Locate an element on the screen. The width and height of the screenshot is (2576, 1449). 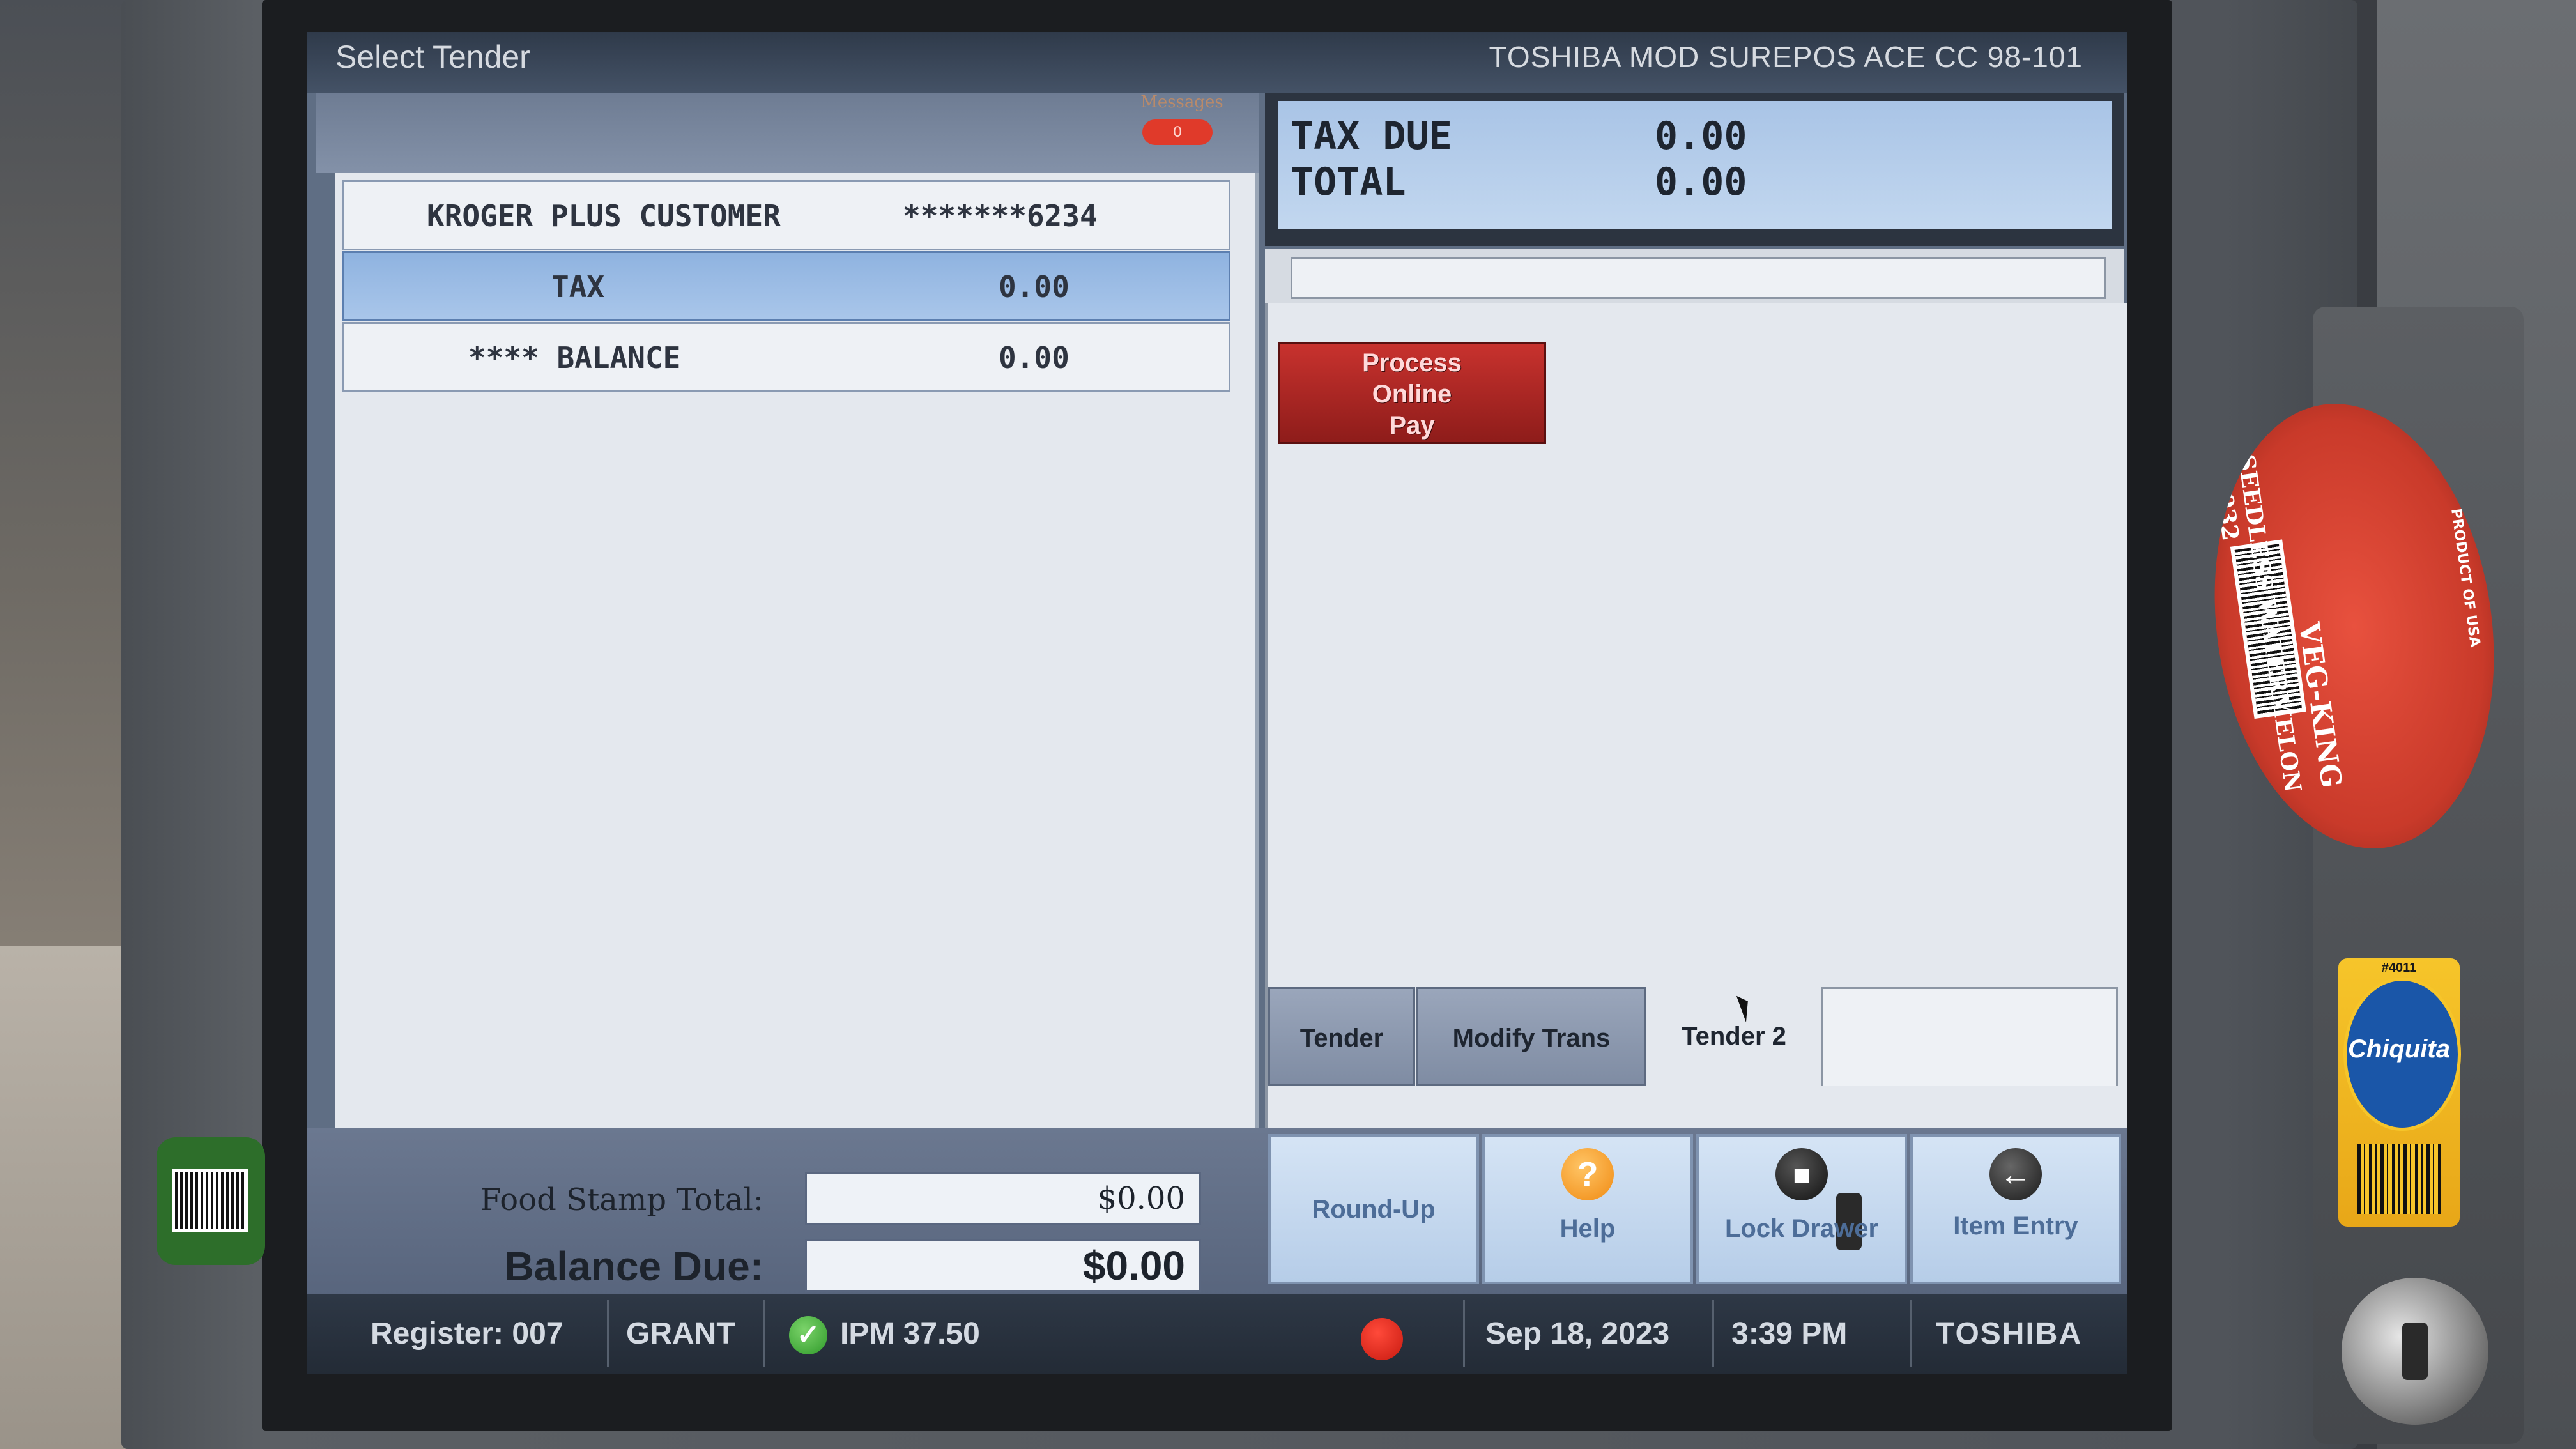
food-stamp-total-label: Food Stamp Total: is located at coordinates (621, 1200).